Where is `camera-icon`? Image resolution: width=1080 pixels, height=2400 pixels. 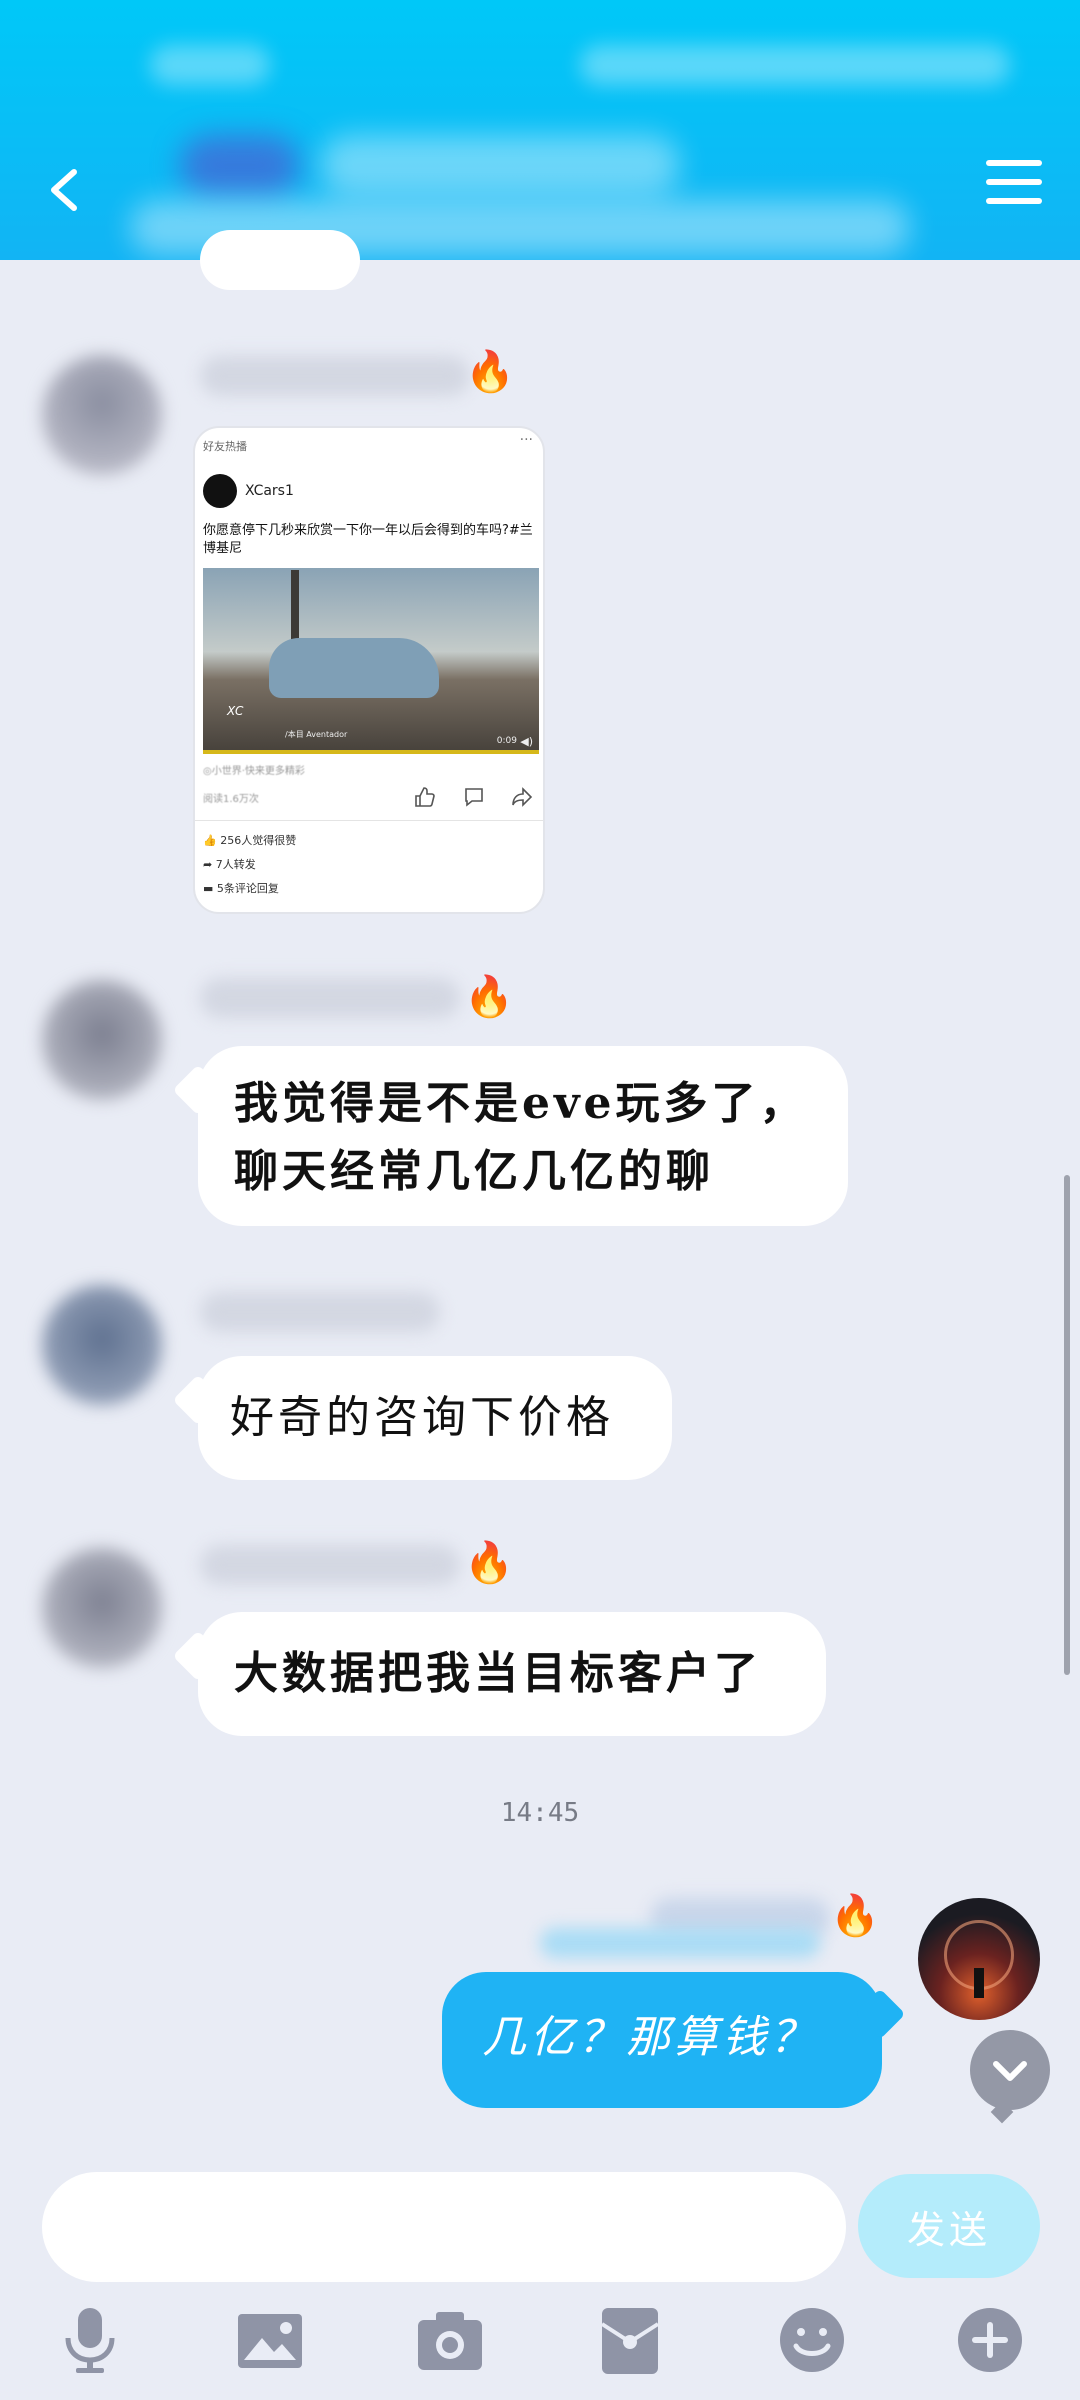 camera-icon is located at coordinates (450, 2341).